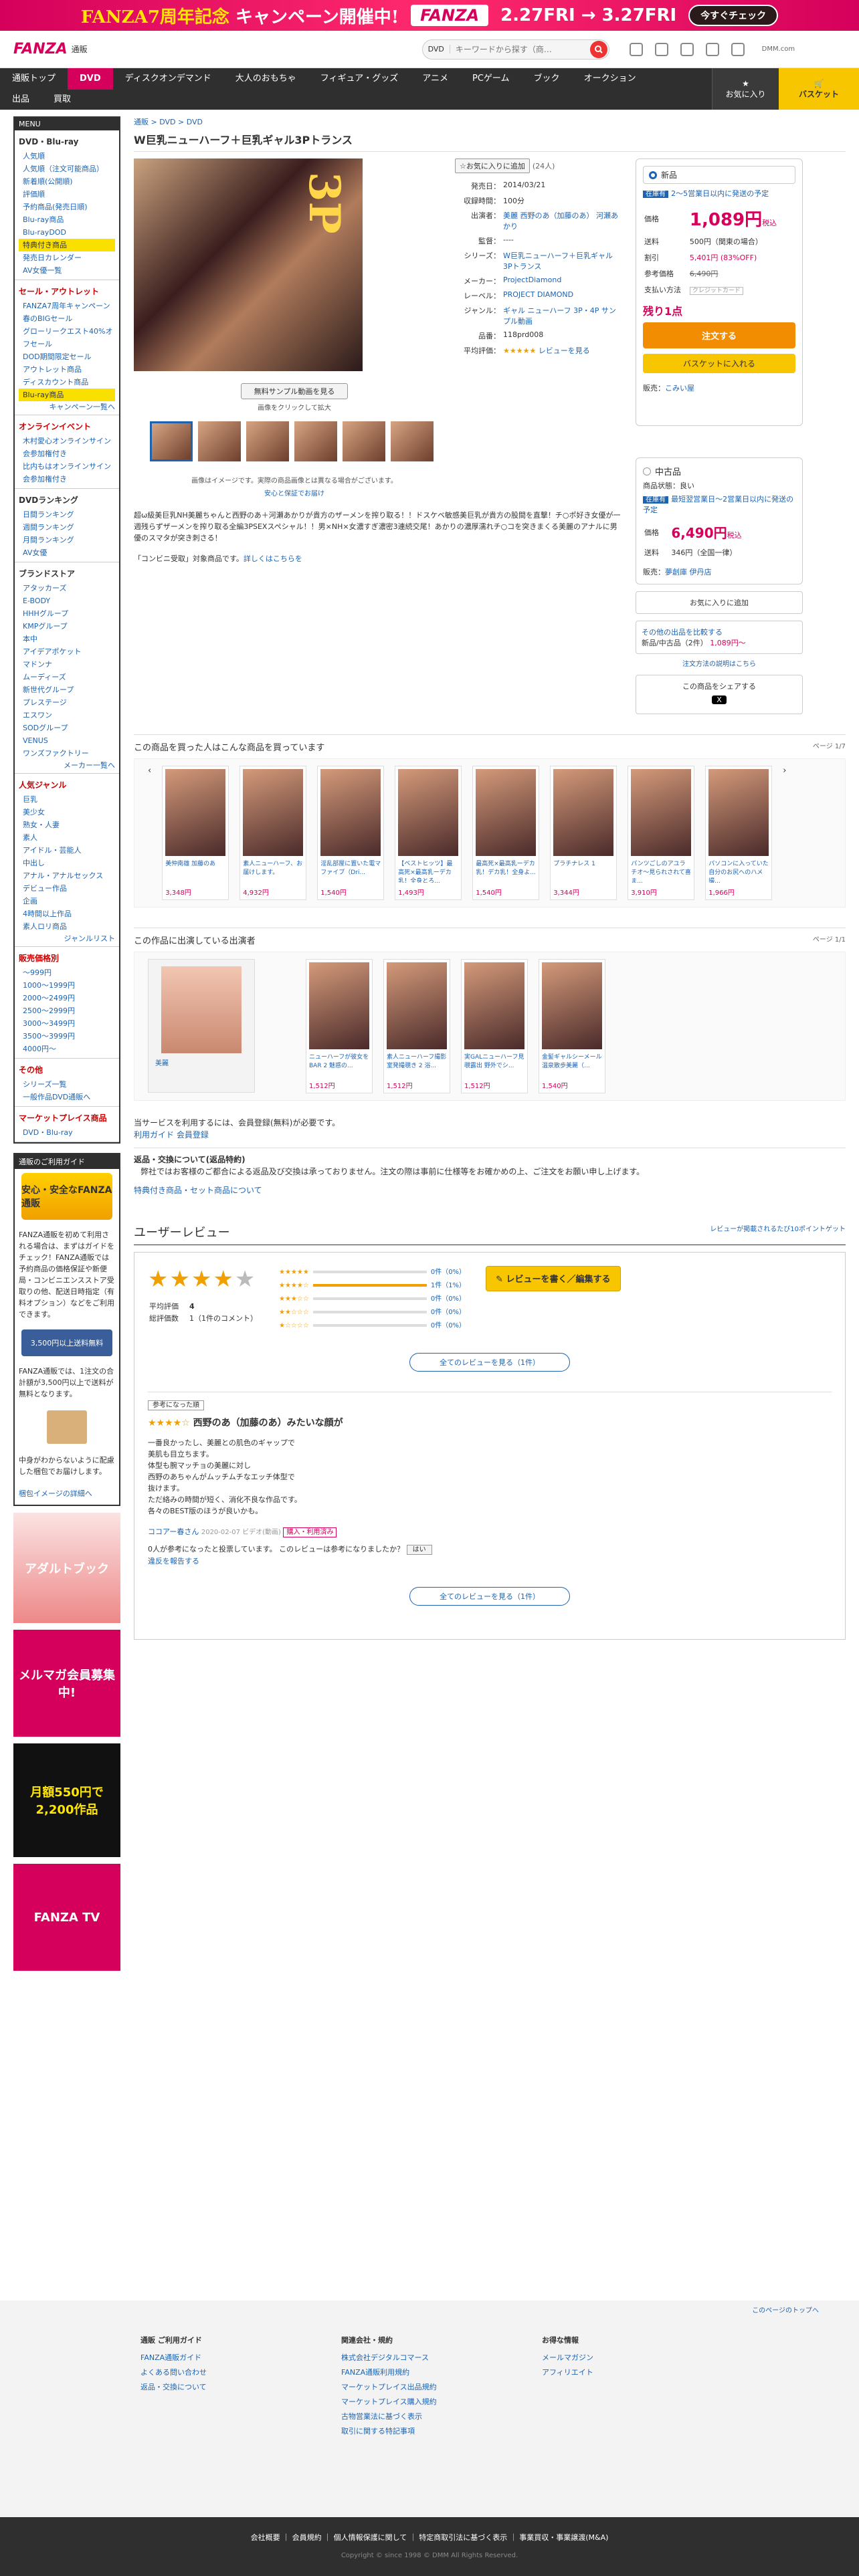  What do you see at coordinates (67, 914) in the screenshot?
I see `sidebar-item: 4時間以上作品` at bounding box center [67, 914].